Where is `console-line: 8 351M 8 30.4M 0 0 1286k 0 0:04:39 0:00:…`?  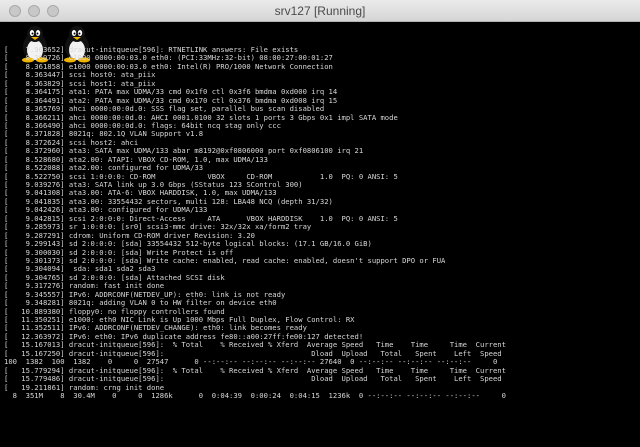 console-line: 8 351M 8 30.4M 0 0 1286k 0 0:04:39 0:00:… is located at coordinates (255, 395).